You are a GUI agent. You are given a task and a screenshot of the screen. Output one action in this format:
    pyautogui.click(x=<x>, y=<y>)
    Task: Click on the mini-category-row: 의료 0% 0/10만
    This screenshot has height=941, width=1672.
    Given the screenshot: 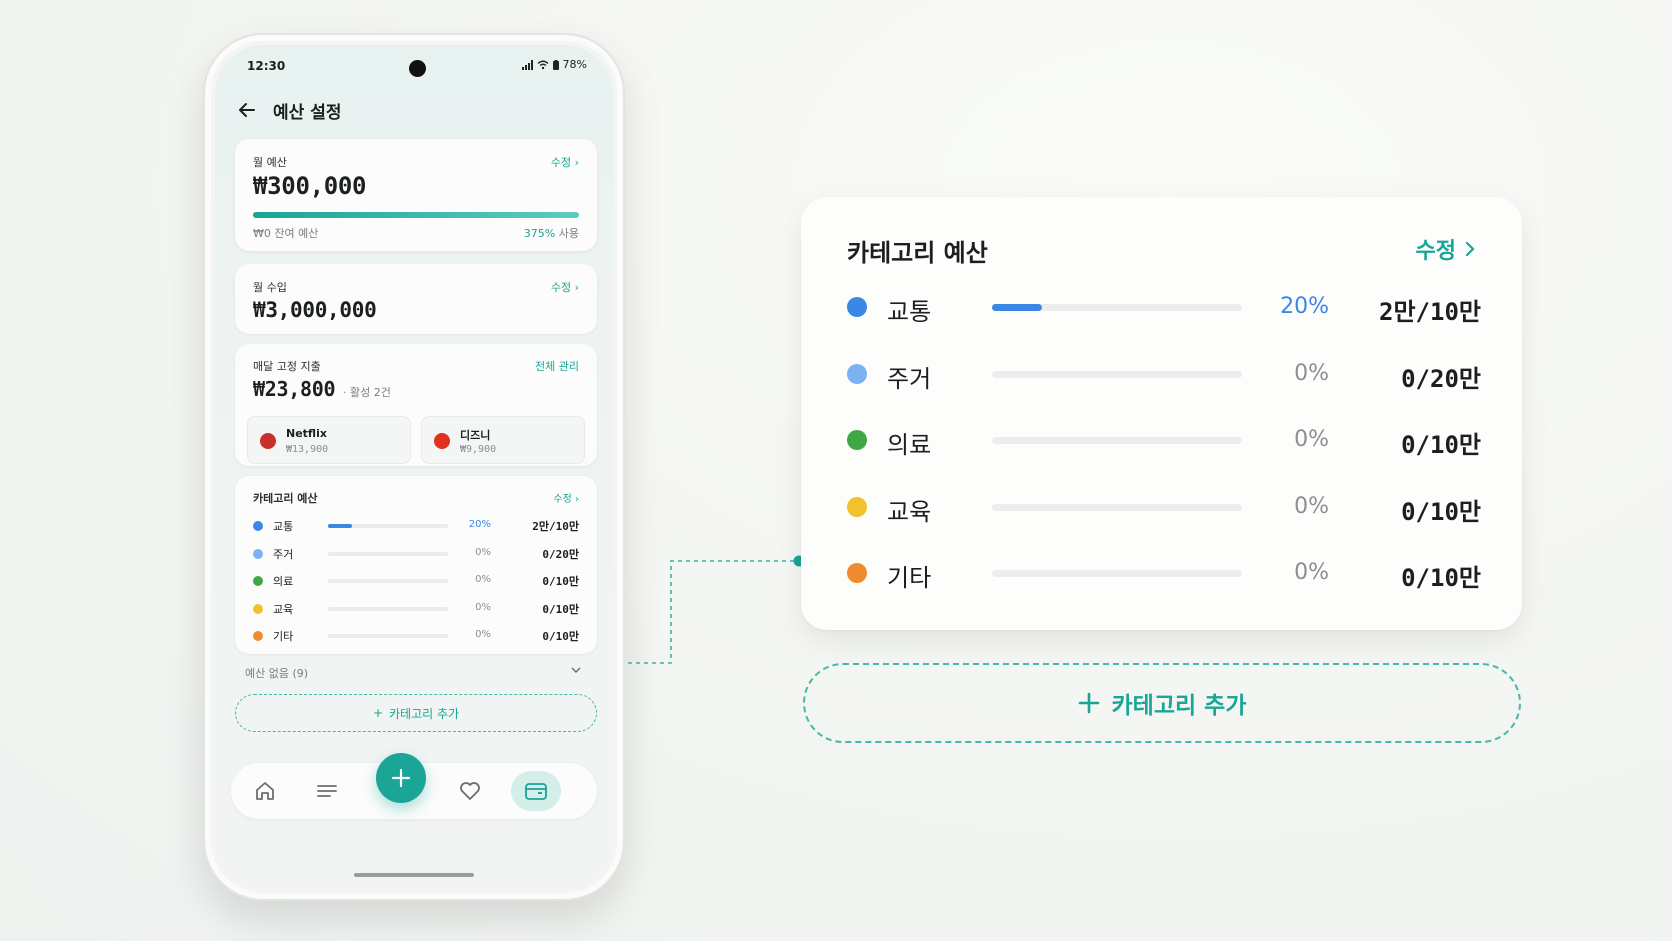 What is the action you would take?
    pyautogui.click(x=416, y=581)
    